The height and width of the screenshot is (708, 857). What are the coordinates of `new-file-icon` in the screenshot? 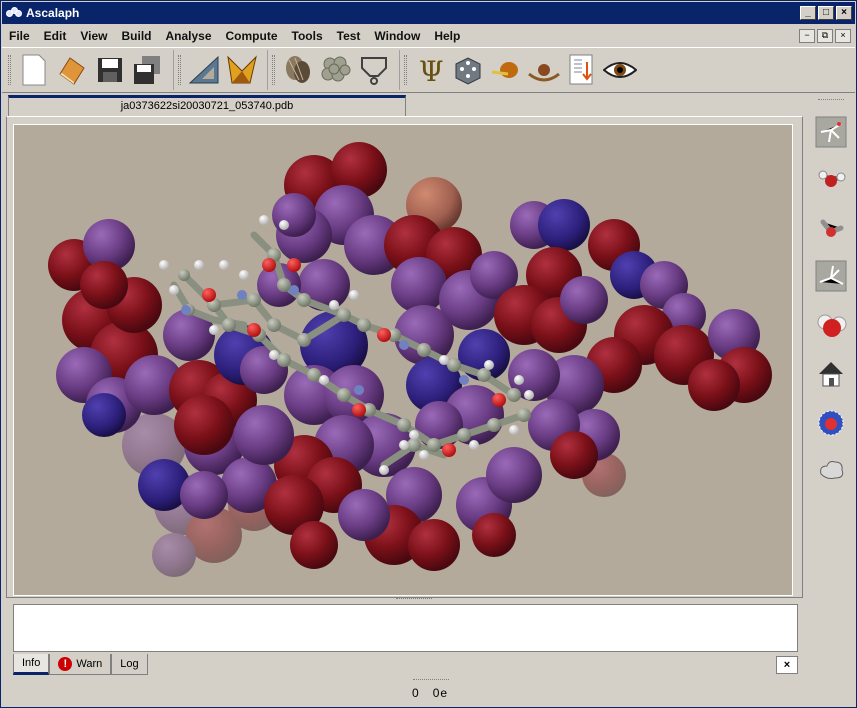 It's located at (34, 70).